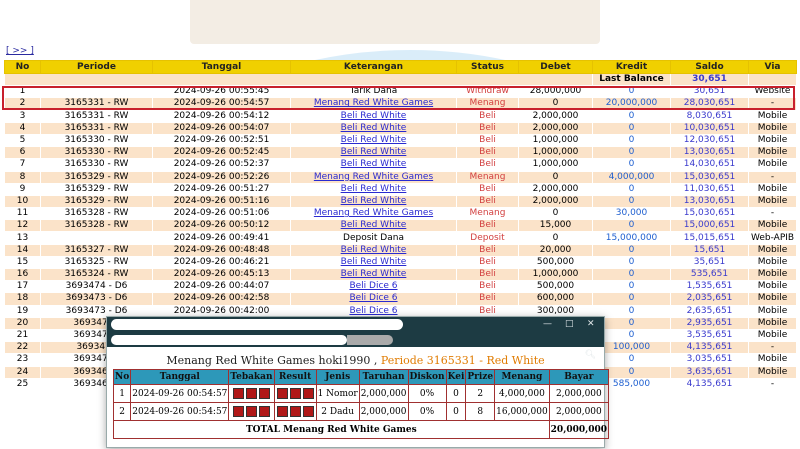  What do you see at coordinates (555, 201) in the screenshot?
I see `cell-debet: 2,000,000` at bounding box center [555, 201].